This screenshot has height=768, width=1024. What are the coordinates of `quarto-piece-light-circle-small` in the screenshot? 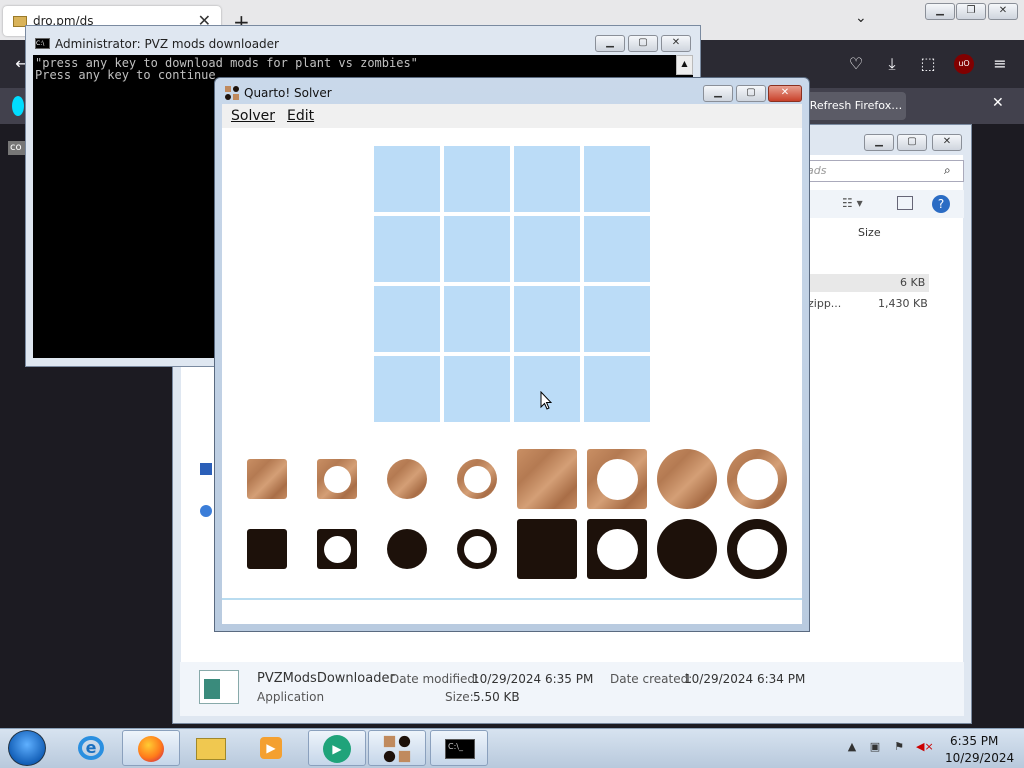 It's located at (407, 479).